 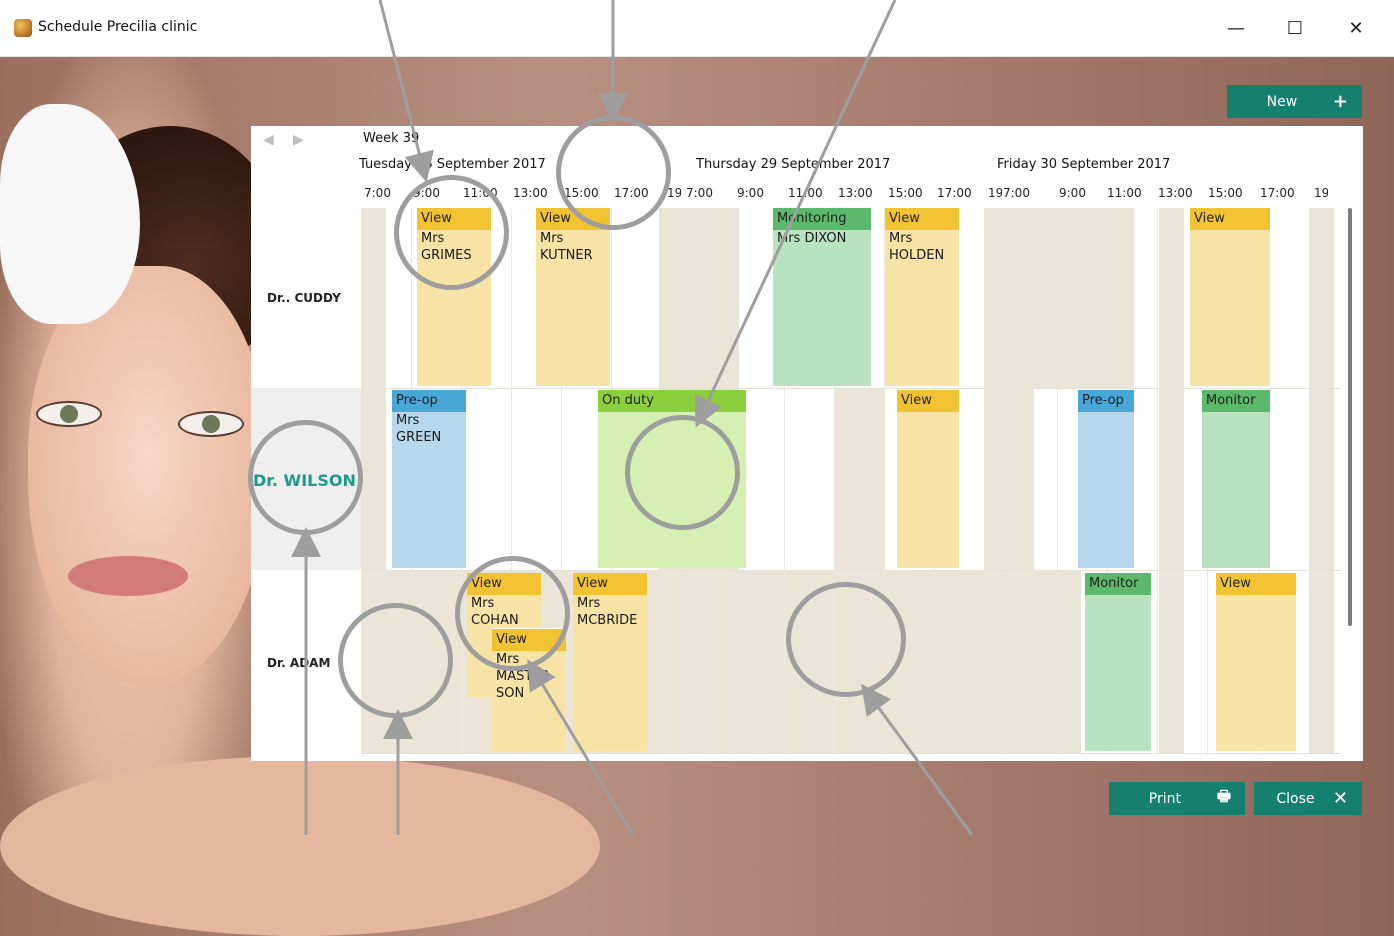 What do you see at coordinates (391, 138) in the screenshot?
I see `week-label: Week 39` at bounding box center [391, 138].